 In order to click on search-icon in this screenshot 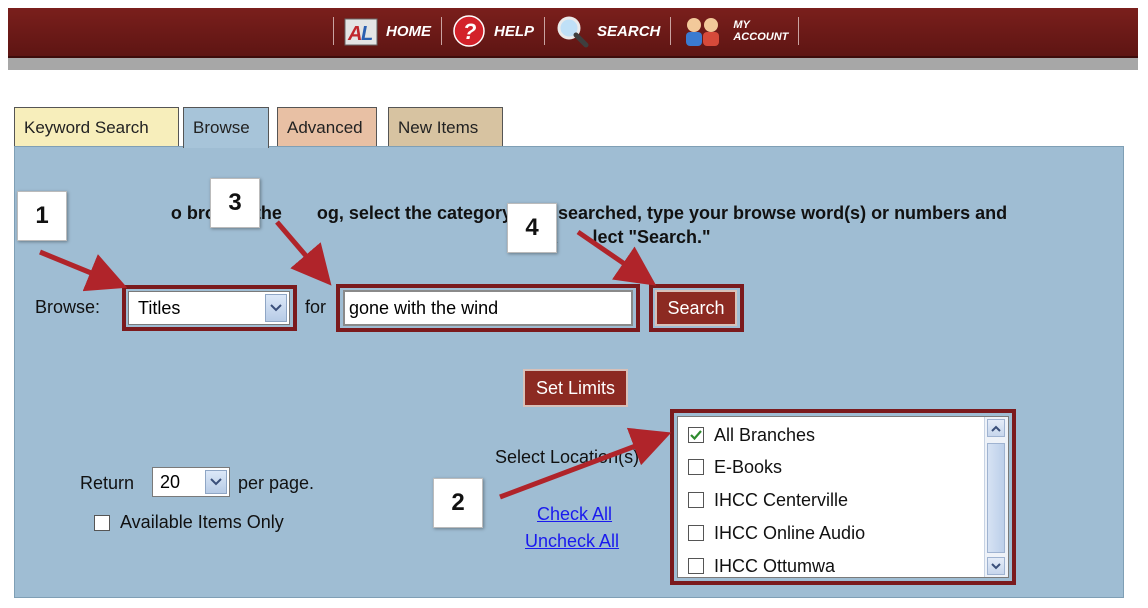, I will do `click(572, 31)`.